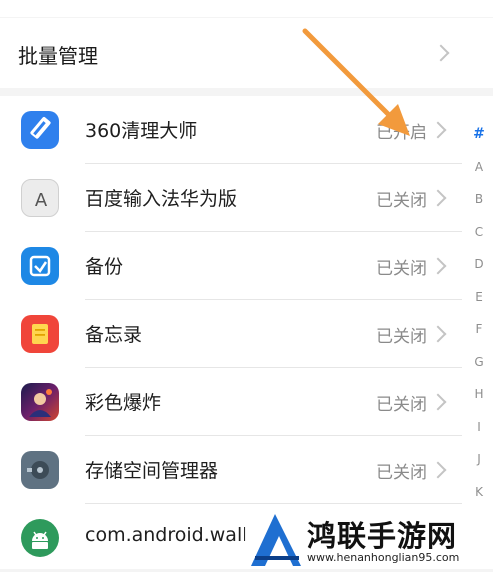 The width and height of the screenshot is (493, 572). I want to click on watermark: 鸿联手游网 www.henanhonglian95.com, so click(369, 539).